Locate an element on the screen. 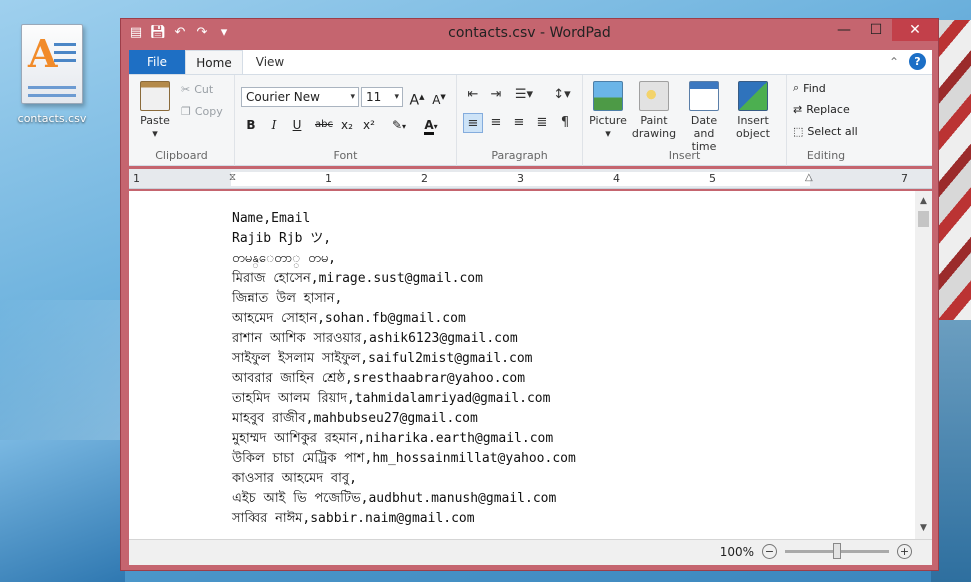 This screenshot has width=971, height=582. scissors-icon: ✂ is located at coordinates (186, 89).